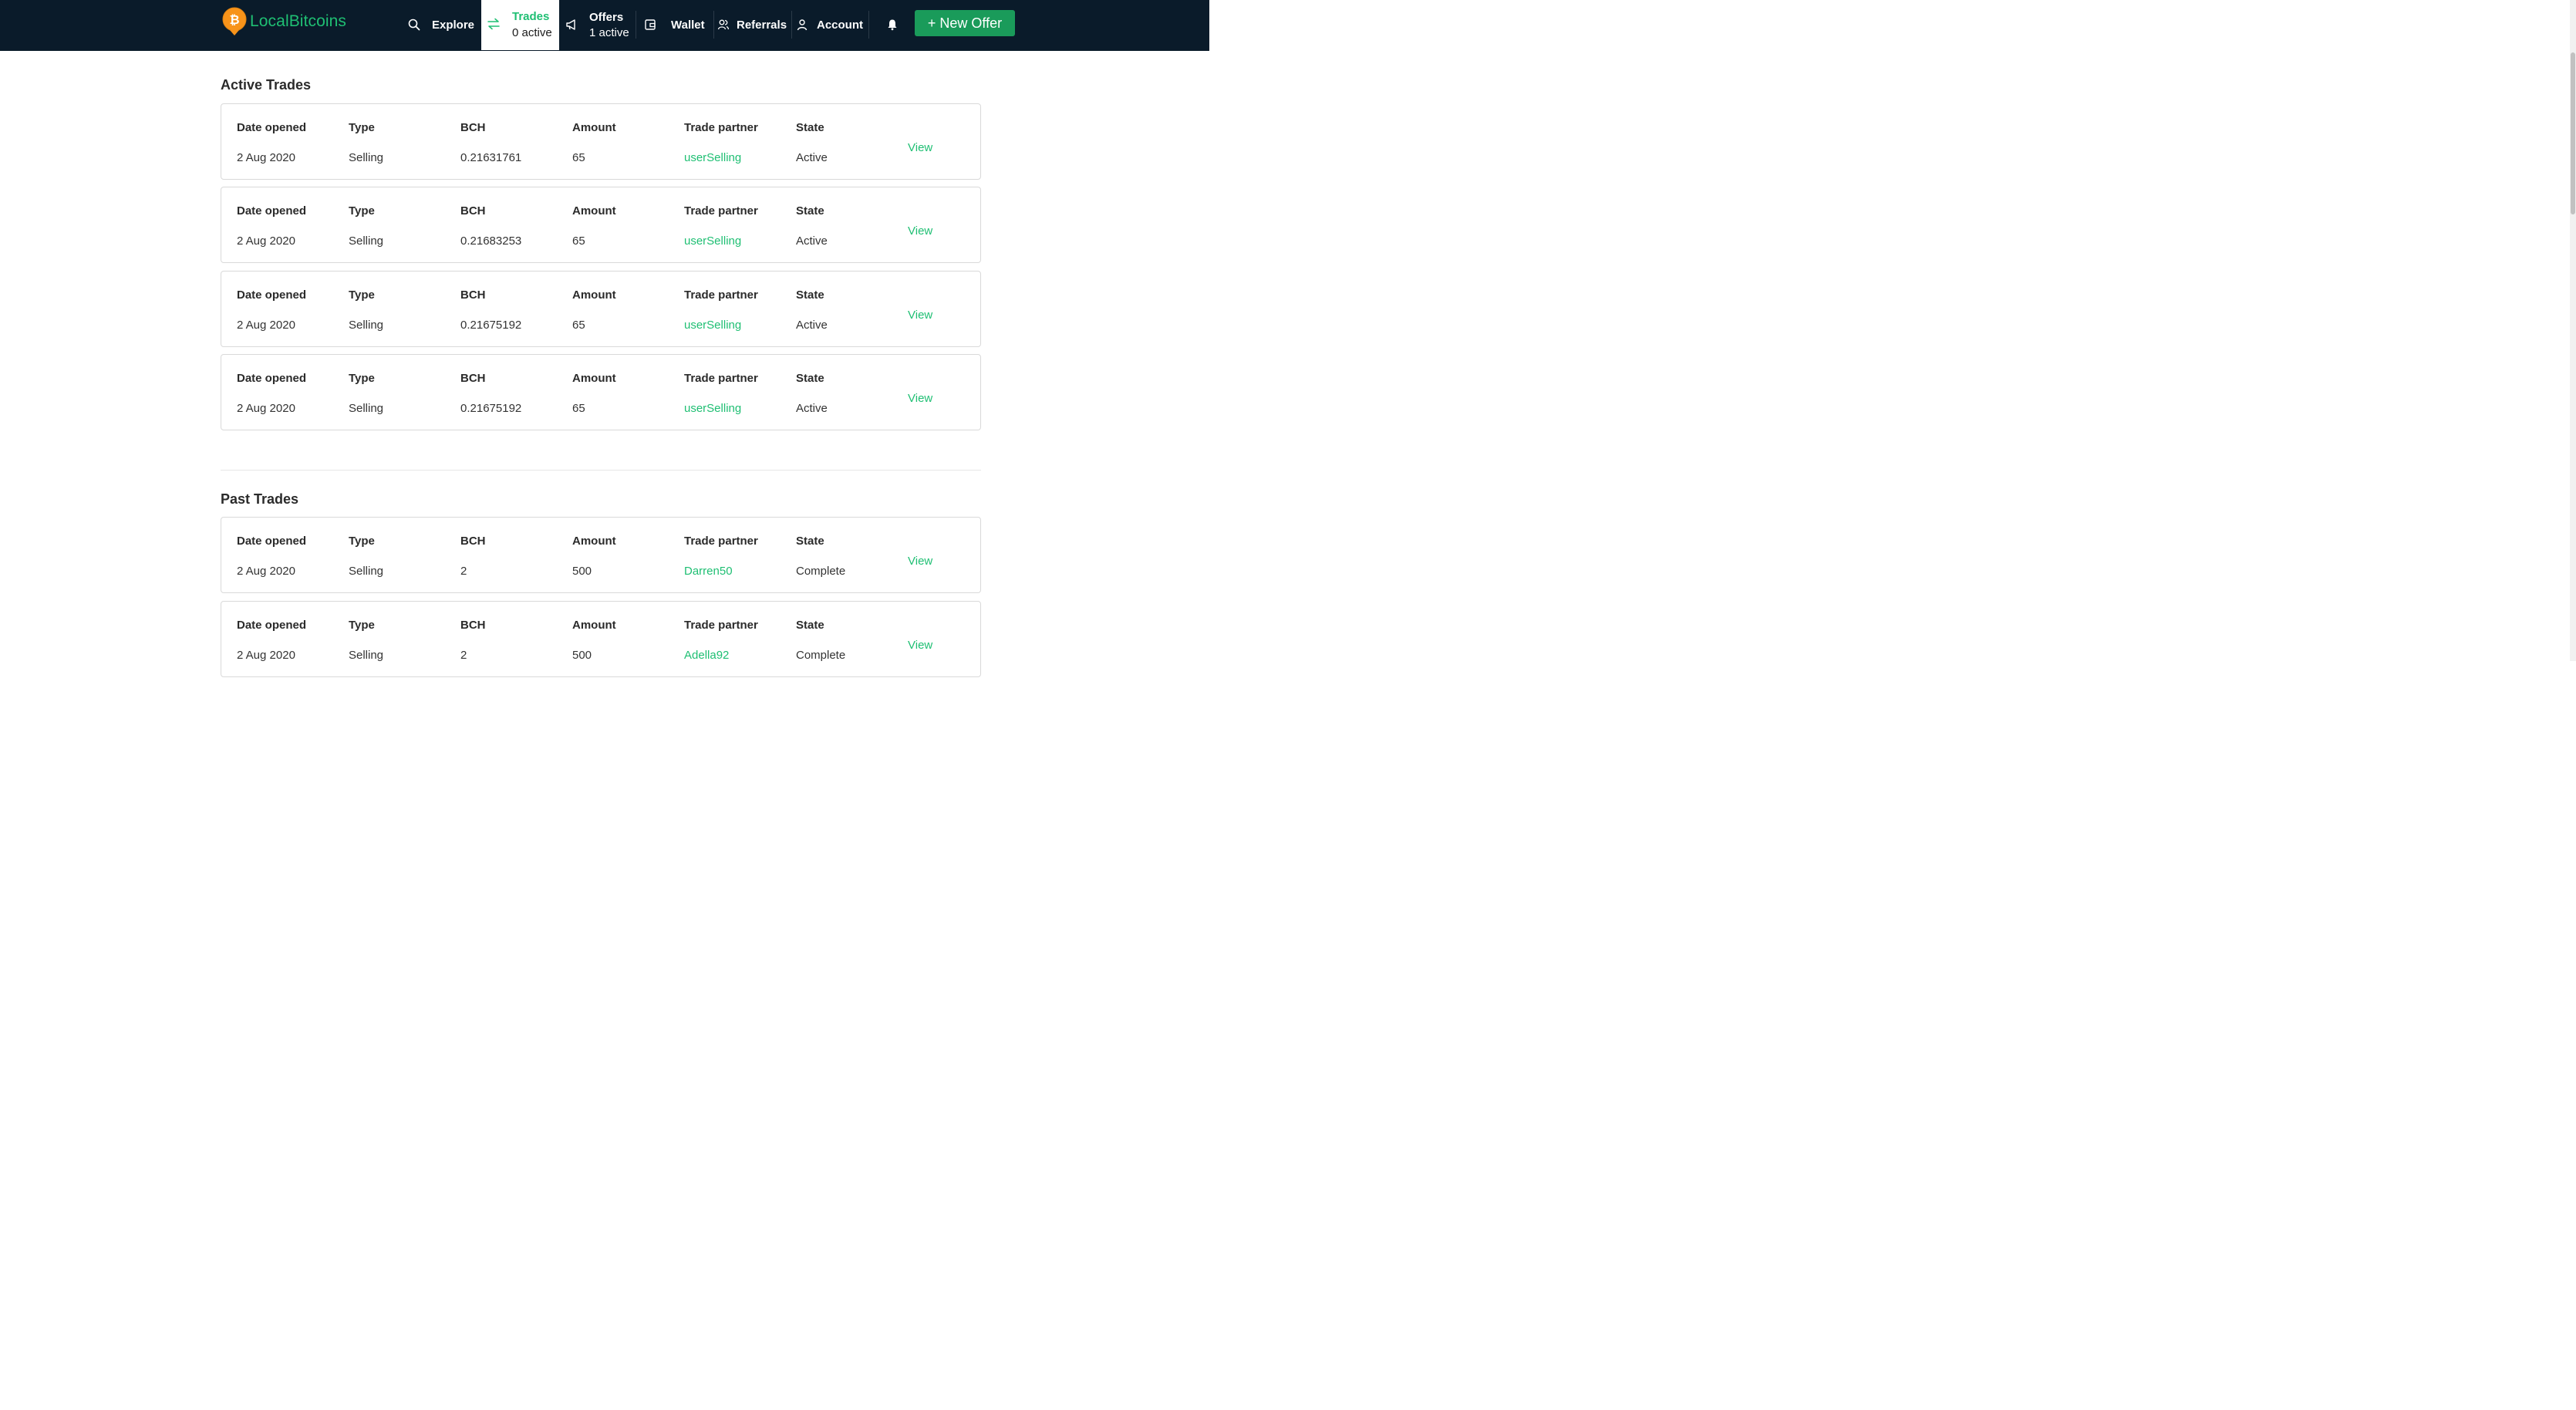 Image resolution: width=2576 pixels, height=1410 pixels. I want to click on active-trades-title: Active Trades, so click(266, 85).